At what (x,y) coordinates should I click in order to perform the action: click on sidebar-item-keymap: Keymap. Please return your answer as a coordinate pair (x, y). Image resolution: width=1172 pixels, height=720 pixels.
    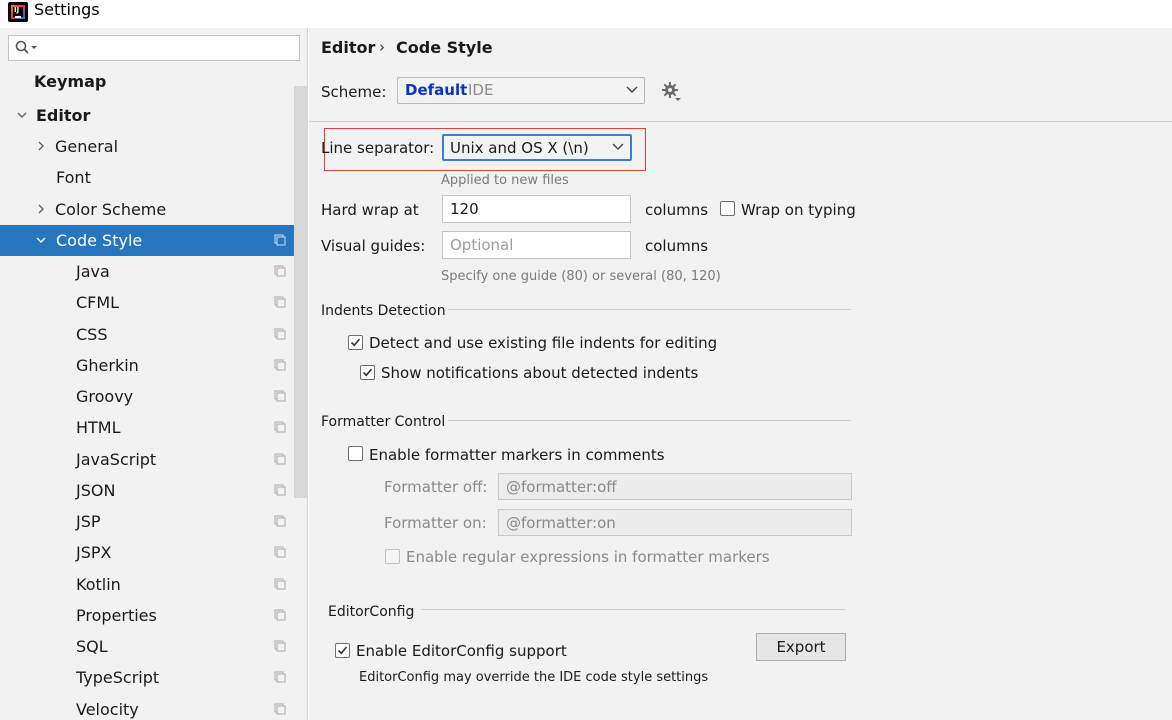
    Looking at the image, I should click on (147, 81).